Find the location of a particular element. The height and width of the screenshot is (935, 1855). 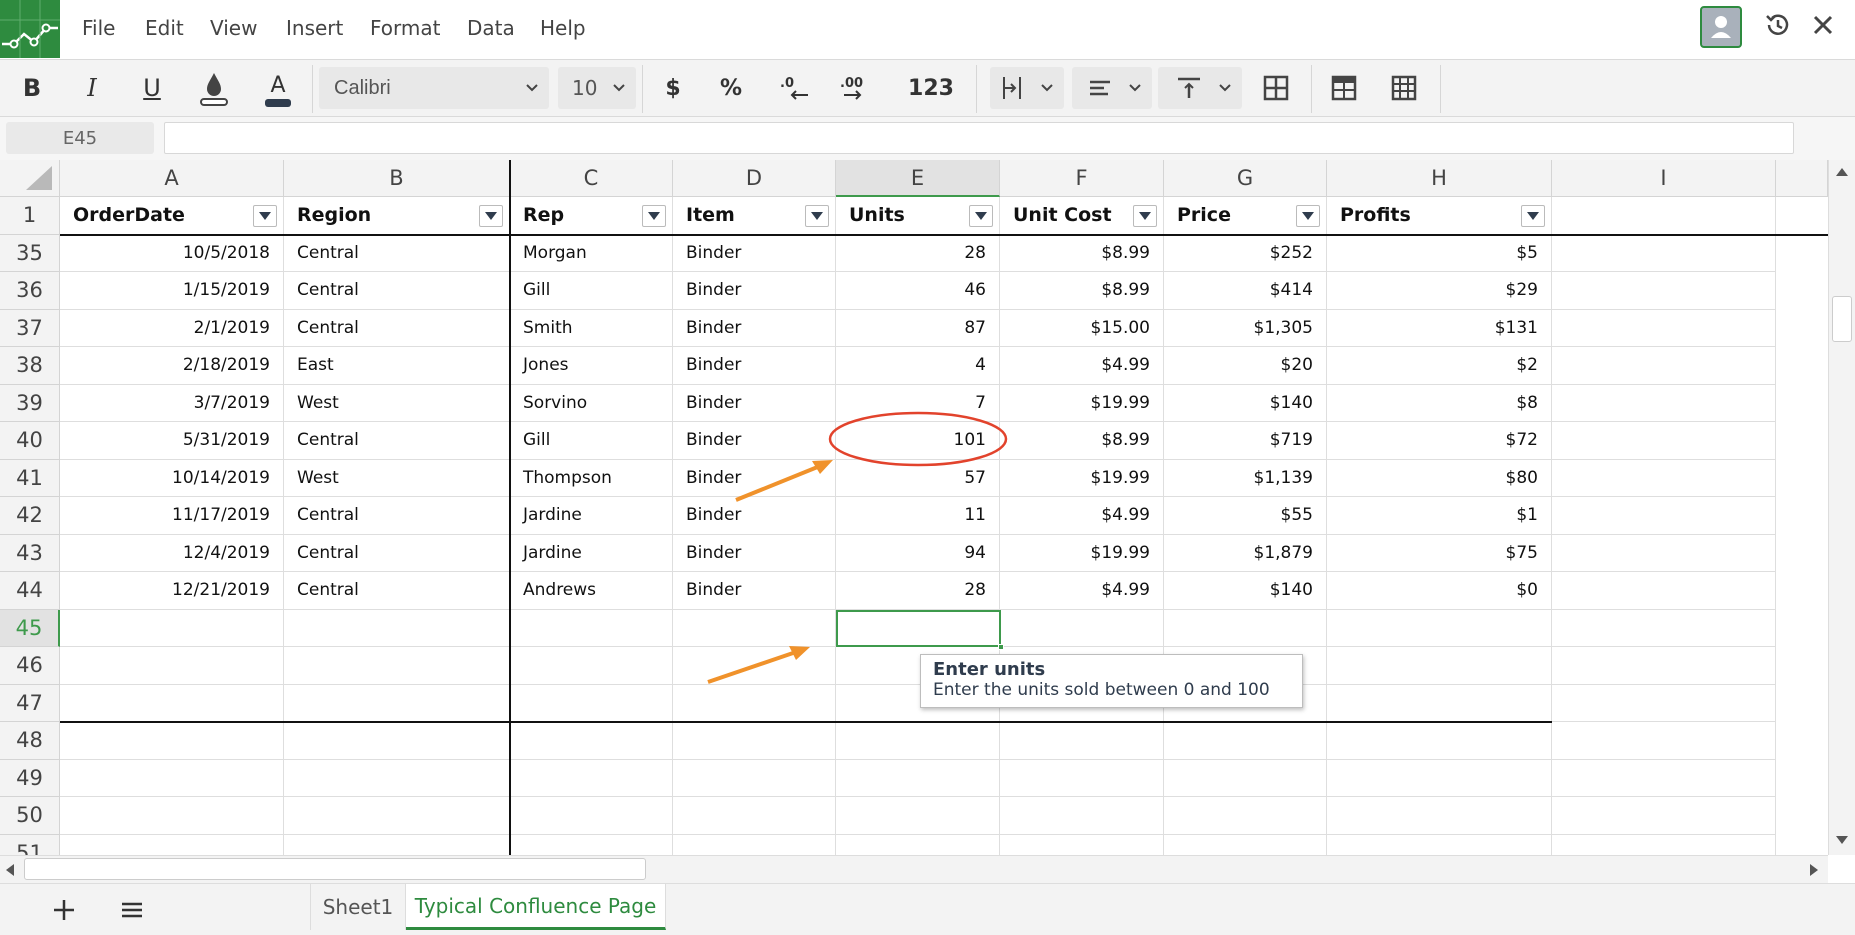

table-cell: 1/15/2019 is located at coordinates (172, 291).